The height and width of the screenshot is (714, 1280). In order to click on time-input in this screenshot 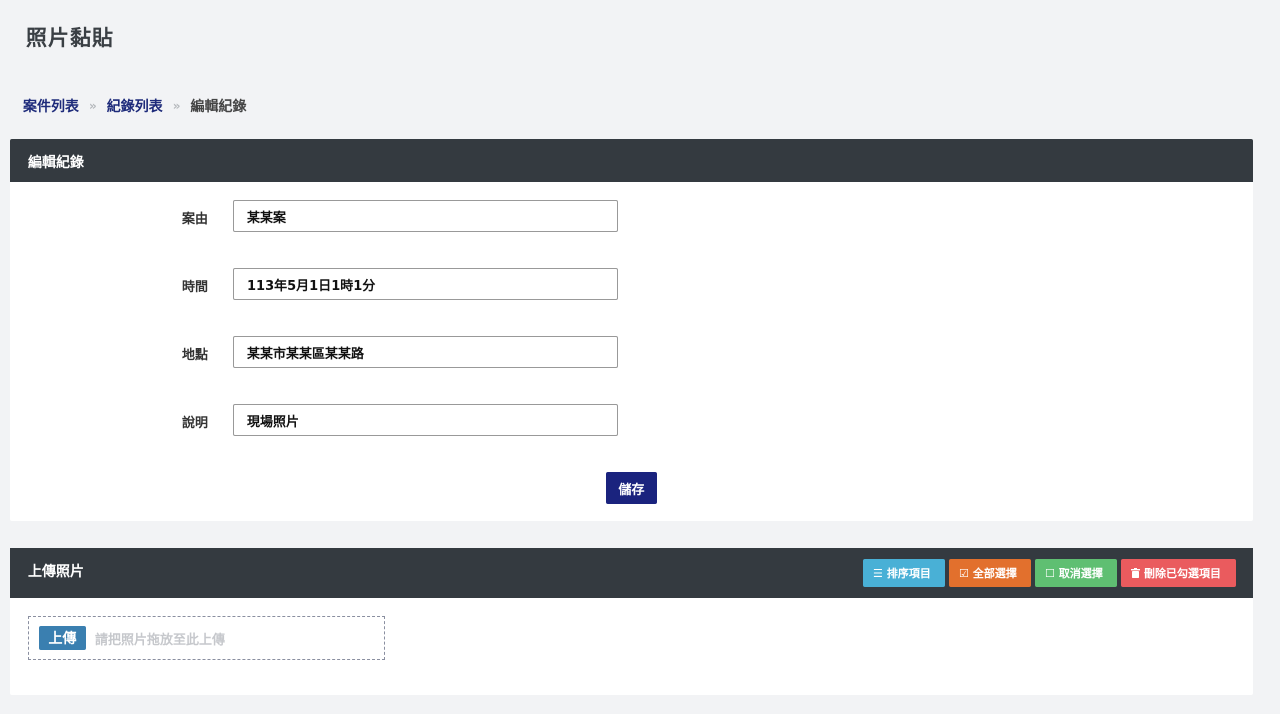, I will do `click(425, 284)`.